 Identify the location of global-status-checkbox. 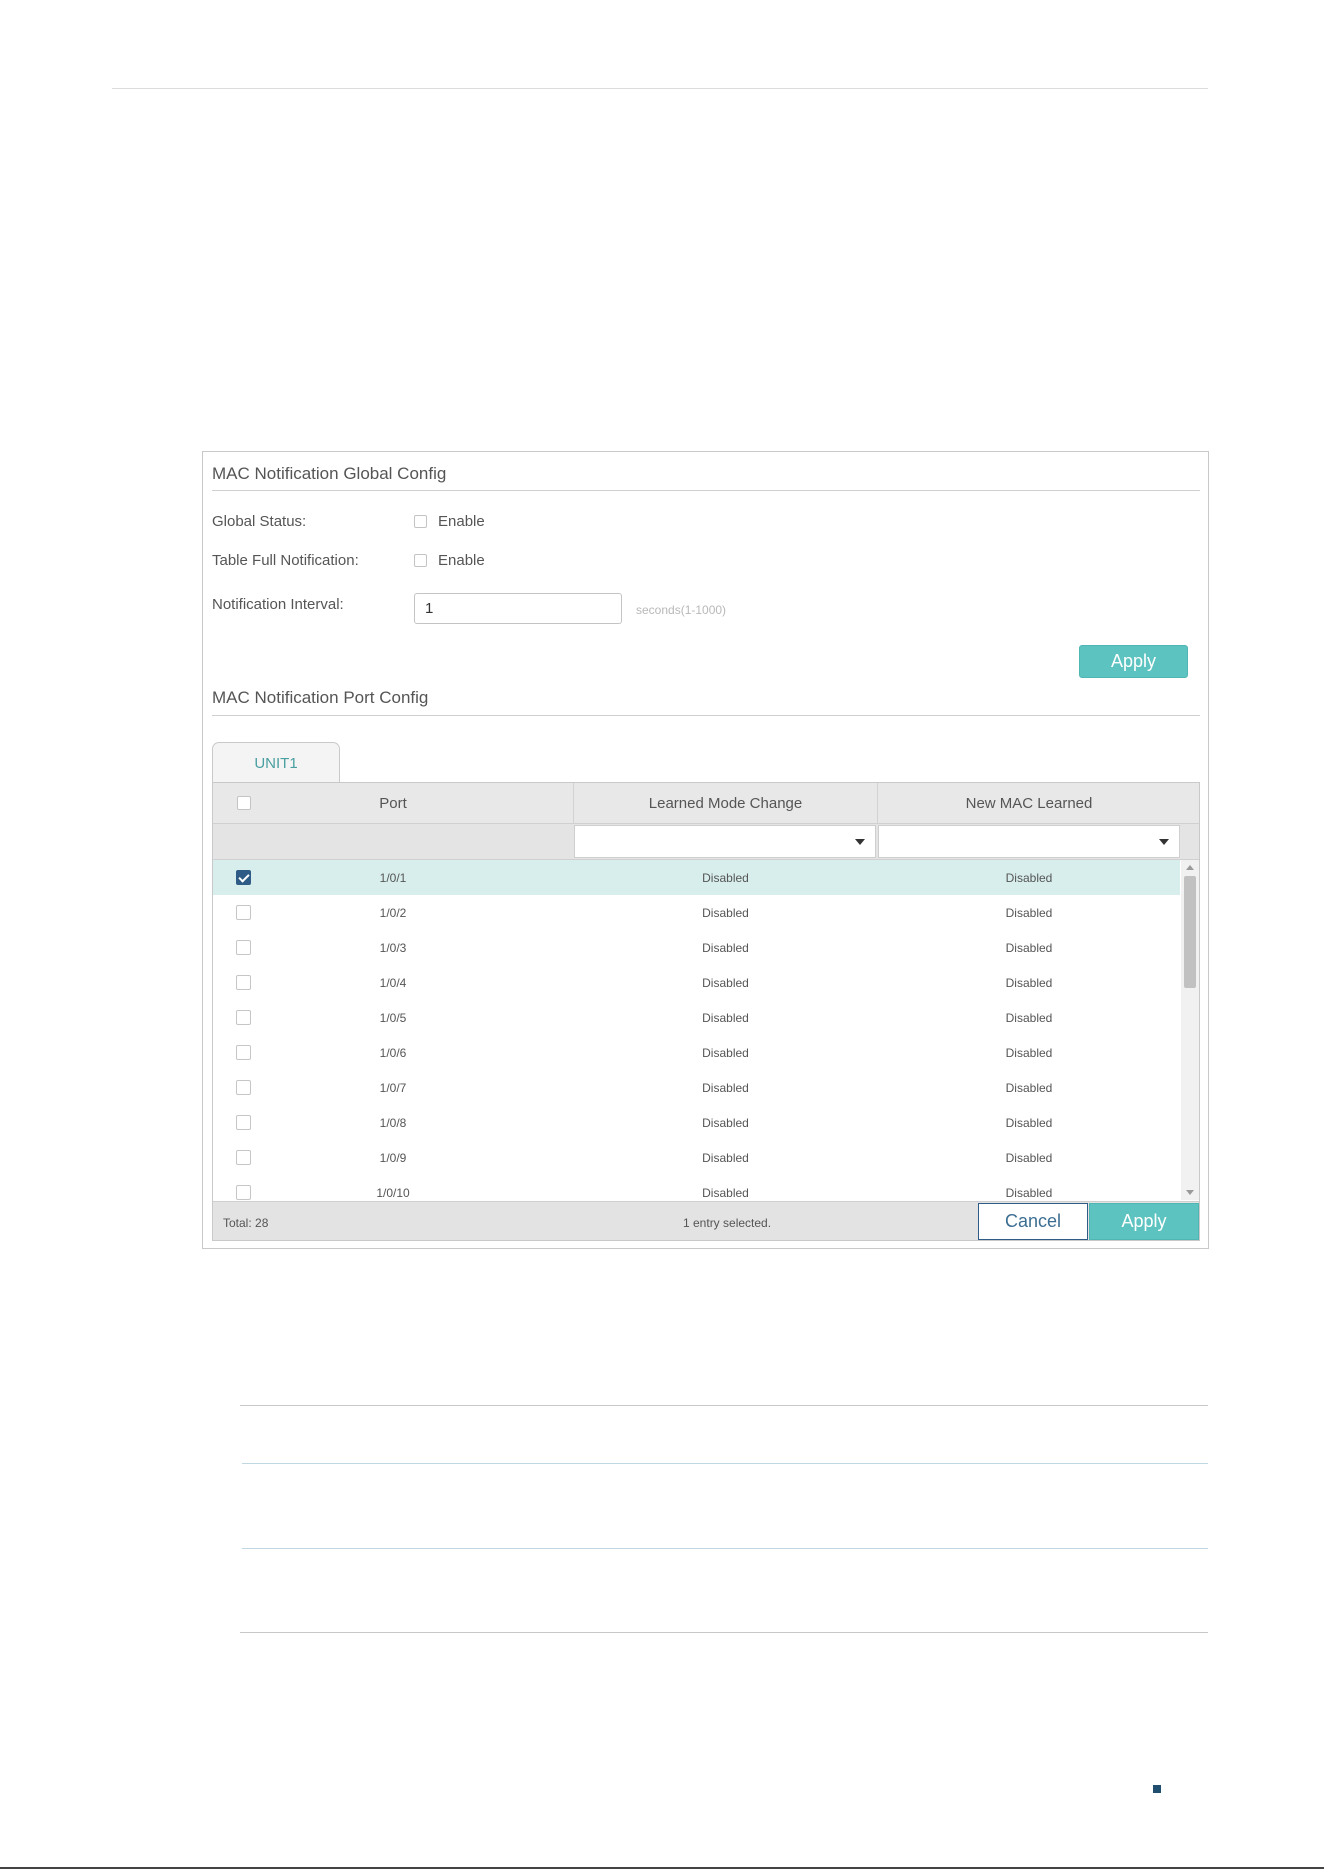
(420, 521).